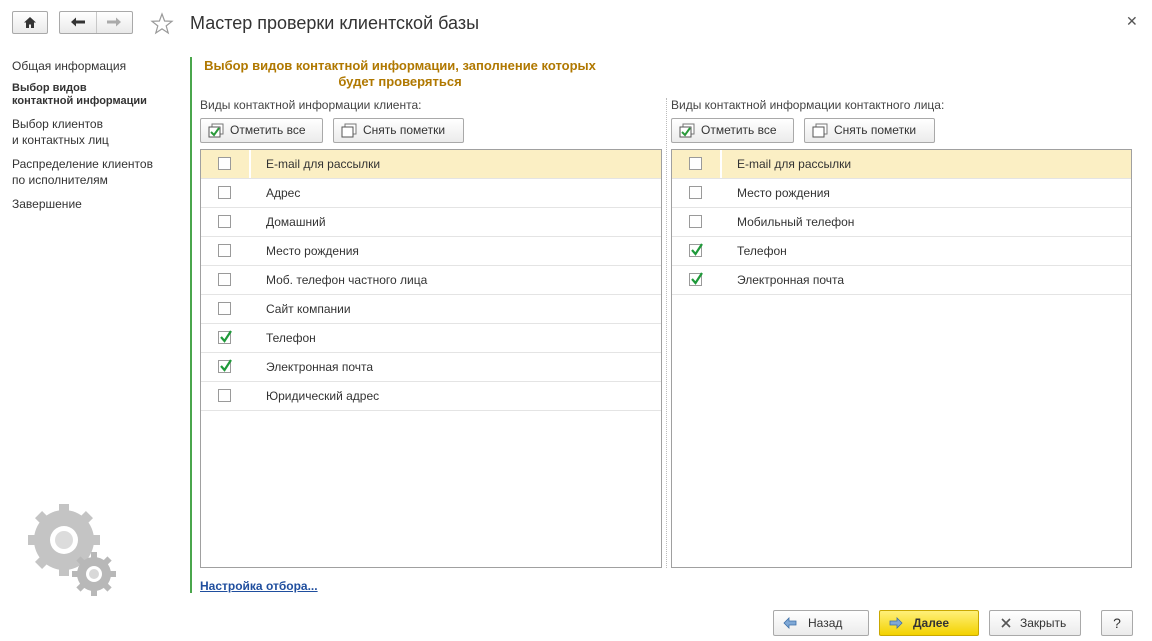  Describe the element at coordinates (335, 23) in the screenshot. I see `page-title: Мастер проверки клиентской базы` at that location.